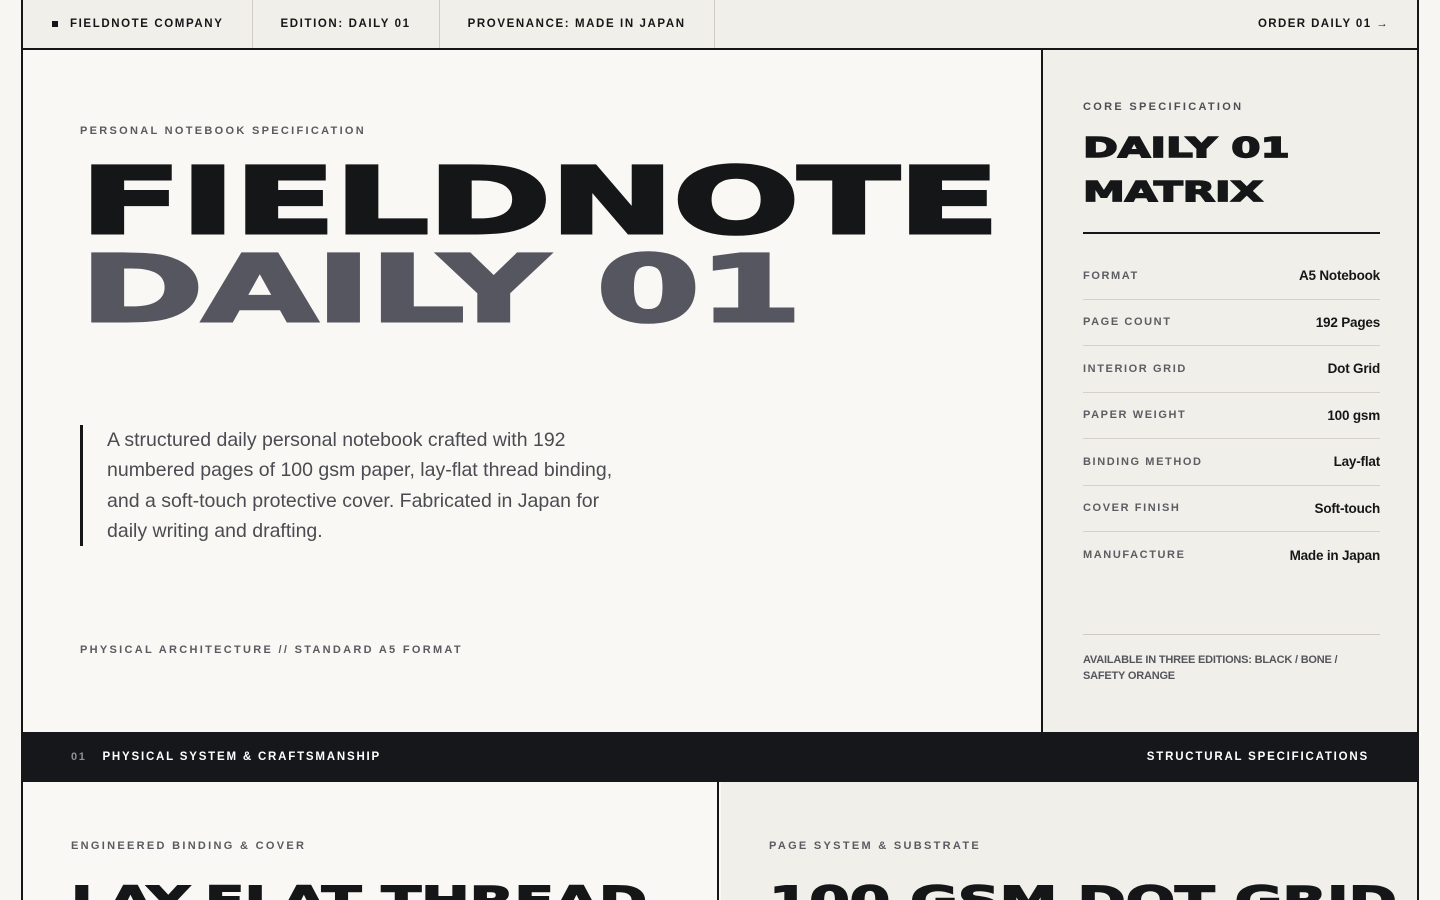 The width and height of the screenshot is (1440, 900). What do you see at coordinates (1083, 889) in the screenshot?
I see `page-system-title: 100 GSM DOT GRID` at bounding box center [1083, 889].